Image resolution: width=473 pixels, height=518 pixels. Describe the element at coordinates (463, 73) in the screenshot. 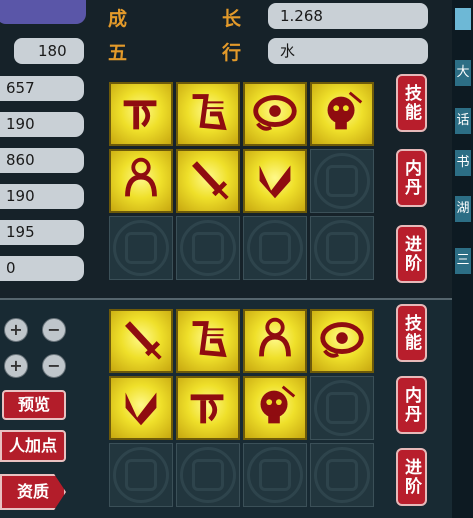

I see `strip-char: 大` at that location.